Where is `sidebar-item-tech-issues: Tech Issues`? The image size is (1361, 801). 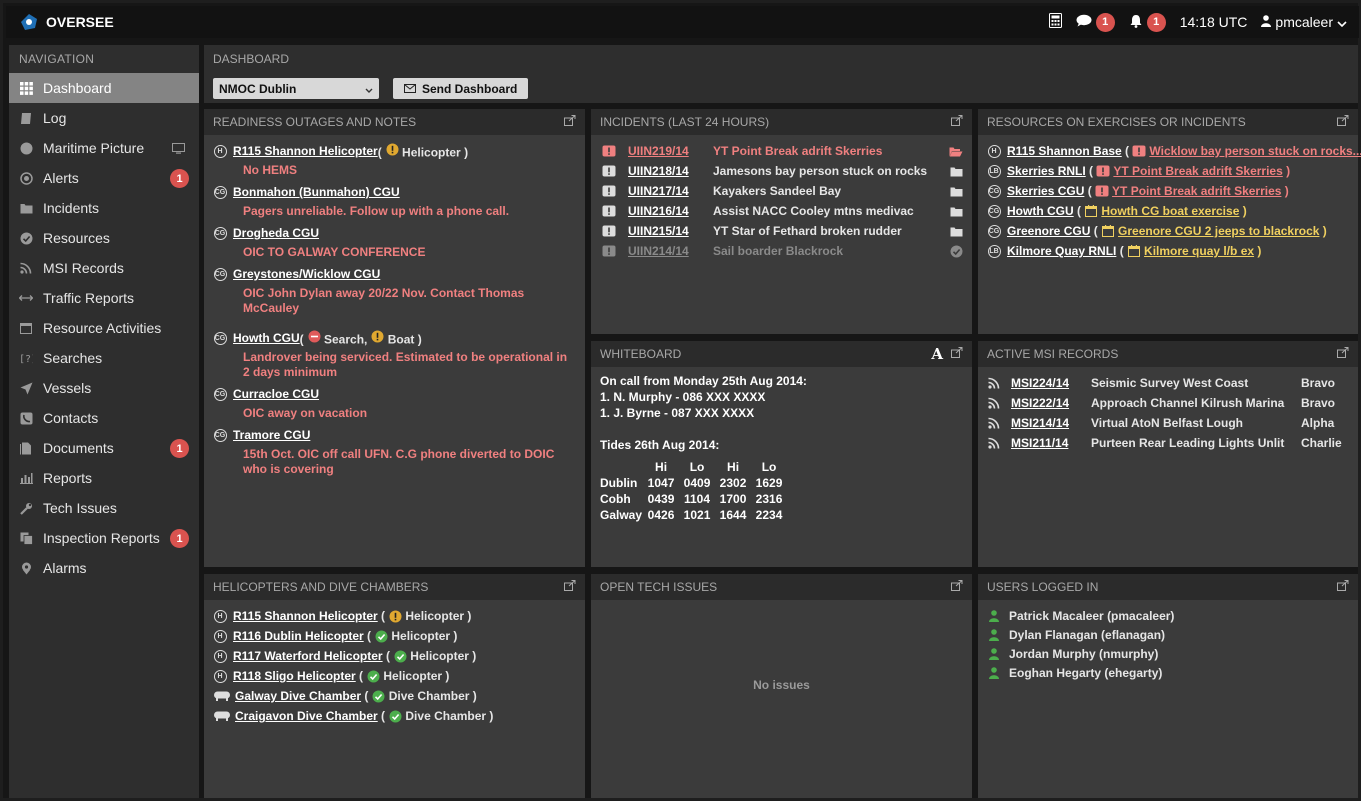 sidebar-item-tech-issues: Tech Issues is located at coordinates (104, 508).